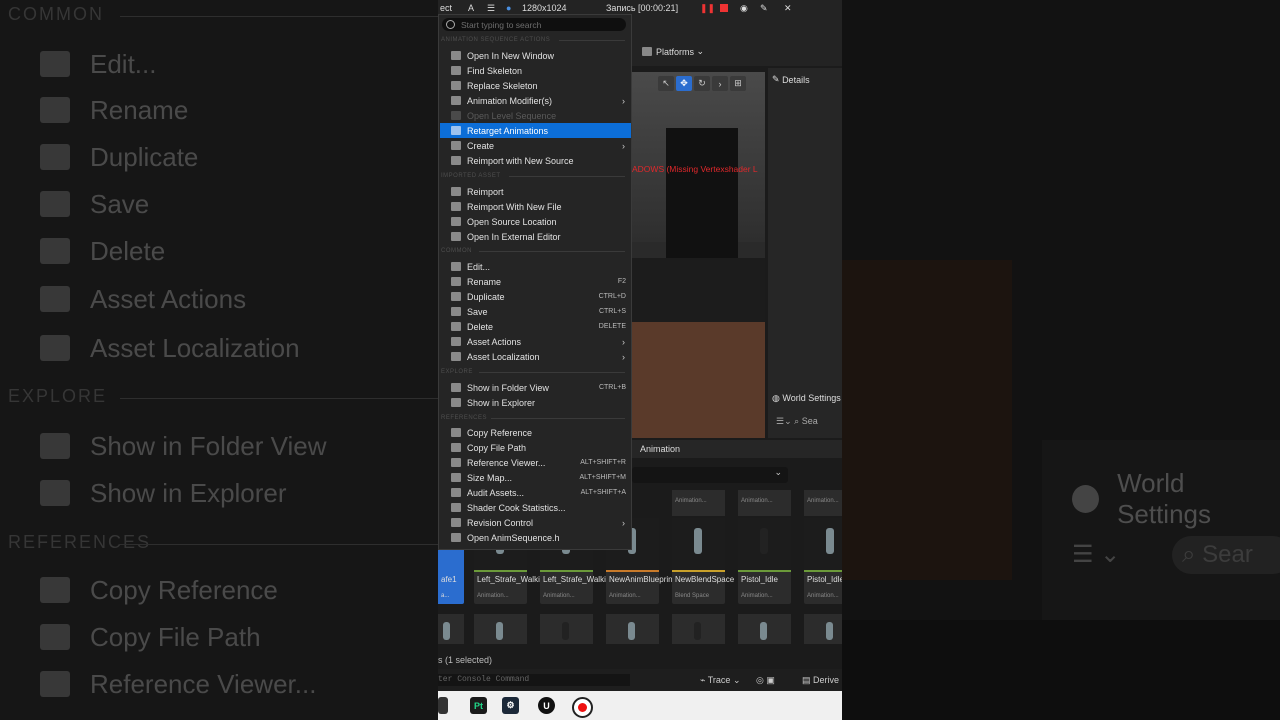  I want to click on level-viewport: ADOWS (Missing Vertexshader L ↖ ✥ ↻ › ⊞, so click(698, 255).